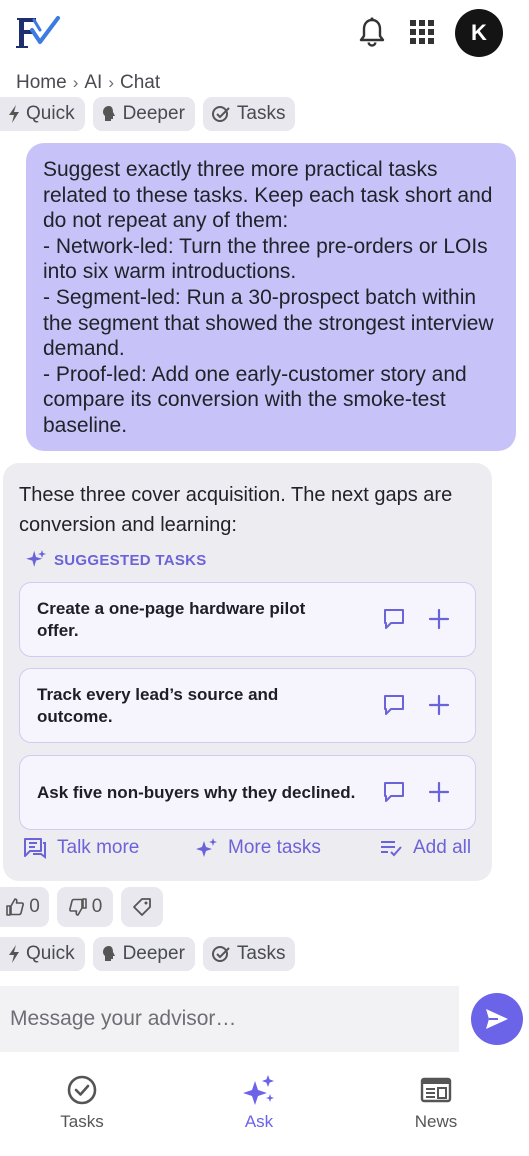 This screenshot has width=529, height=1156. Describe the element at coordinates (391, 849) in the screenshot. I see `playlist-check-icon` at that location.